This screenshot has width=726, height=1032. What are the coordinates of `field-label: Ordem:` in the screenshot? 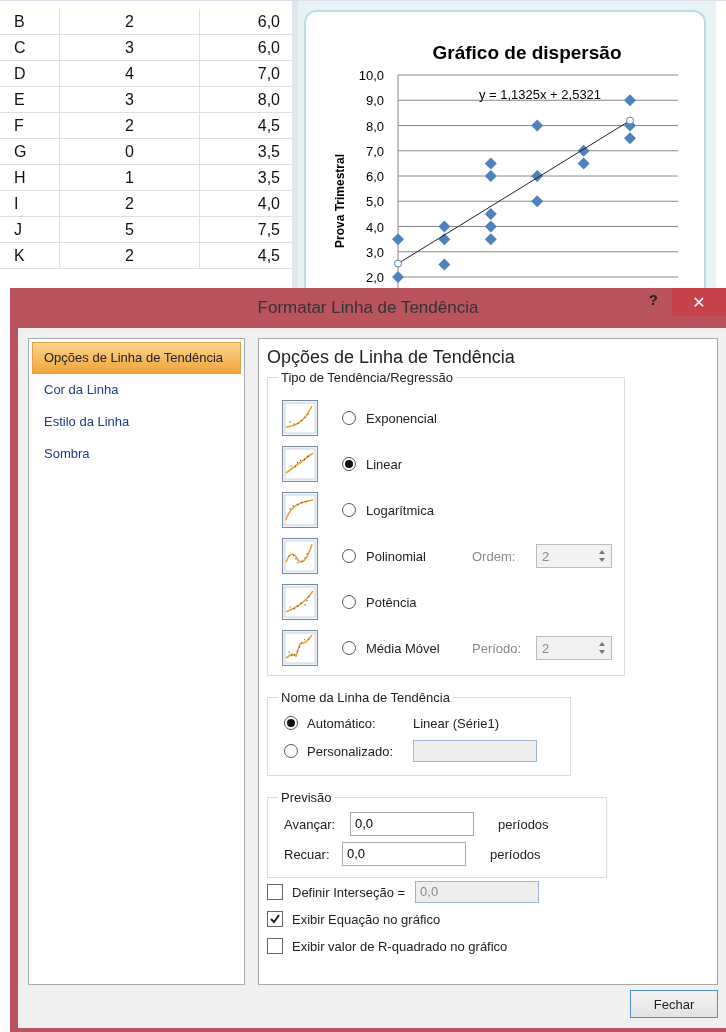 It's located at (494, 556).